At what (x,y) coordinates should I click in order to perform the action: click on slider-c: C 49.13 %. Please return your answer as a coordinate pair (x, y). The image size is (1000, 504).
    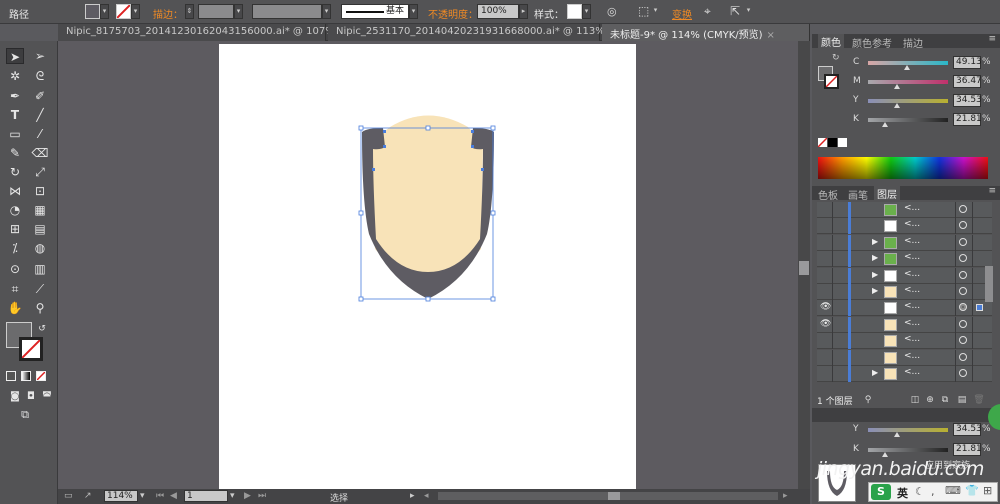
    Looking at the image, I should click on (906, 63).